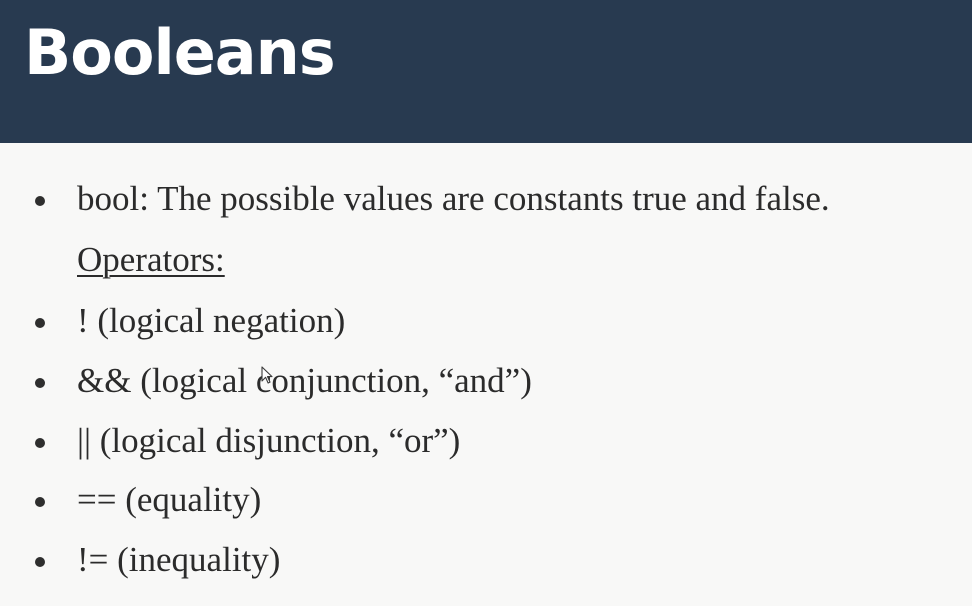  What do you see at coordinates (179, 559) in the screenshot?
I see `list-item-text: != (inequality)` at bounding box center [179, 559].